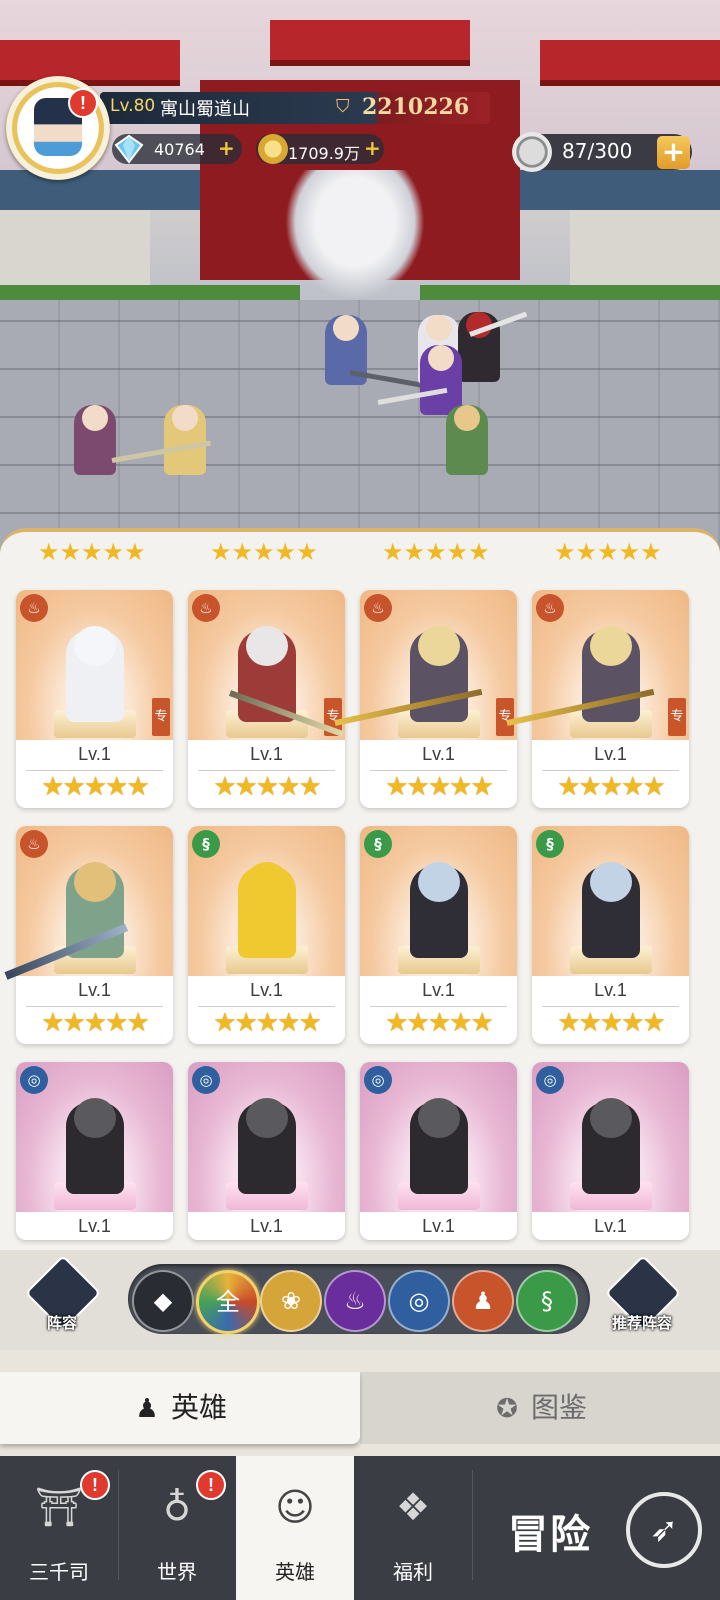  I want to click on filter-all: 全, so click(228, 1302).